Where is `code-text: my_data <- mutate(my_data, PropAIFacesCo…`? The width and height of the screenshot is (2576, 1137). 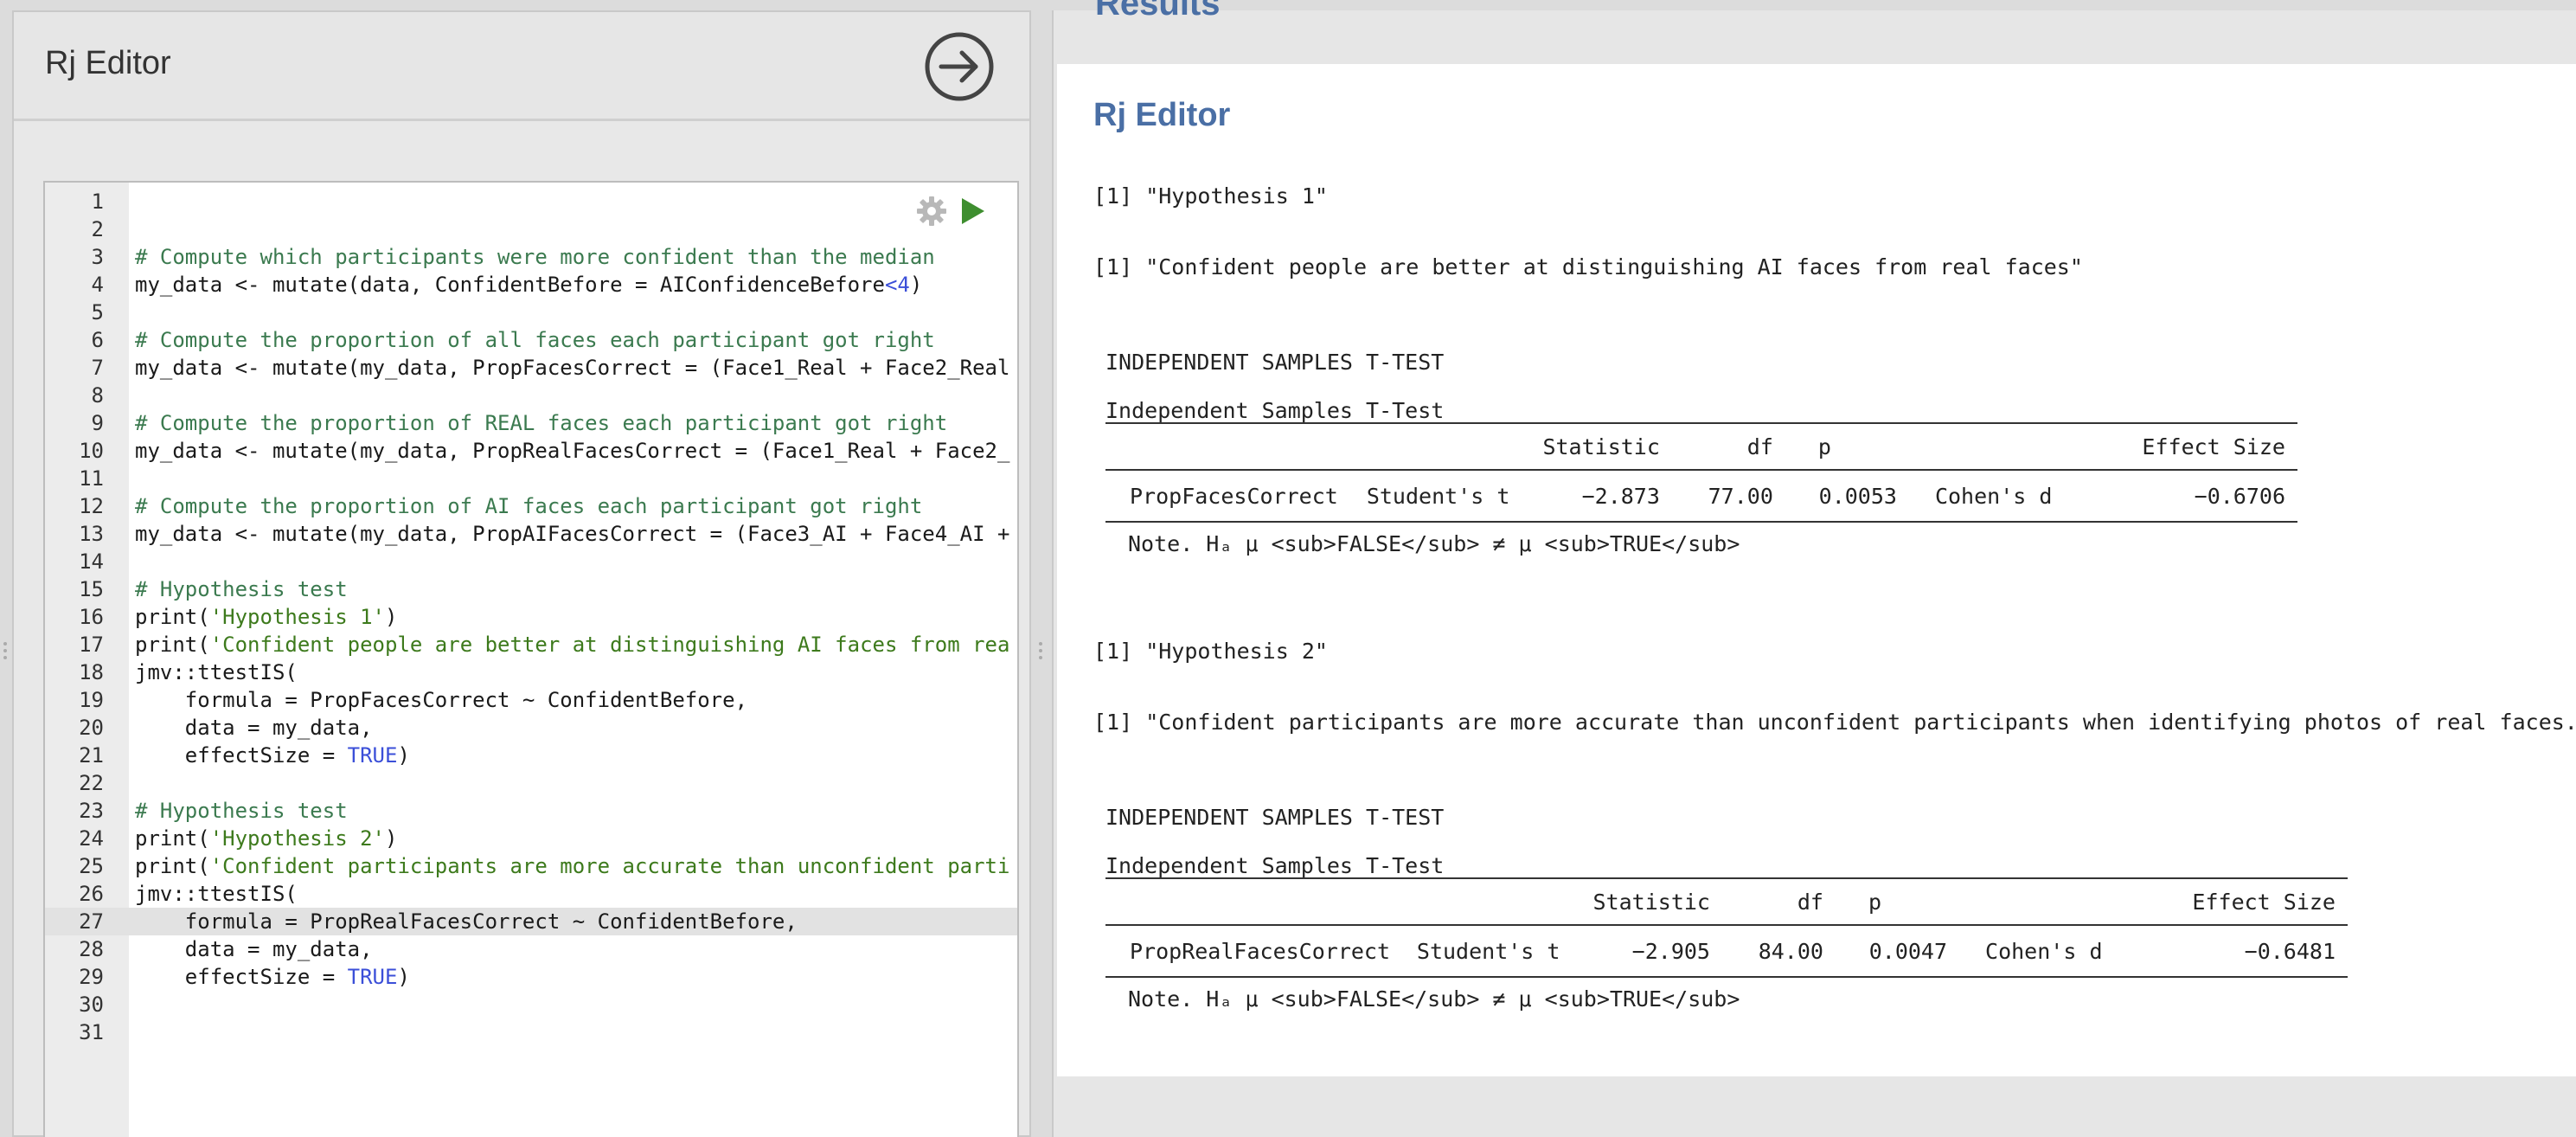
code-text: my_data <- mutate(my_data, PropAIFacesCo… is located at coordinates (572, 534).